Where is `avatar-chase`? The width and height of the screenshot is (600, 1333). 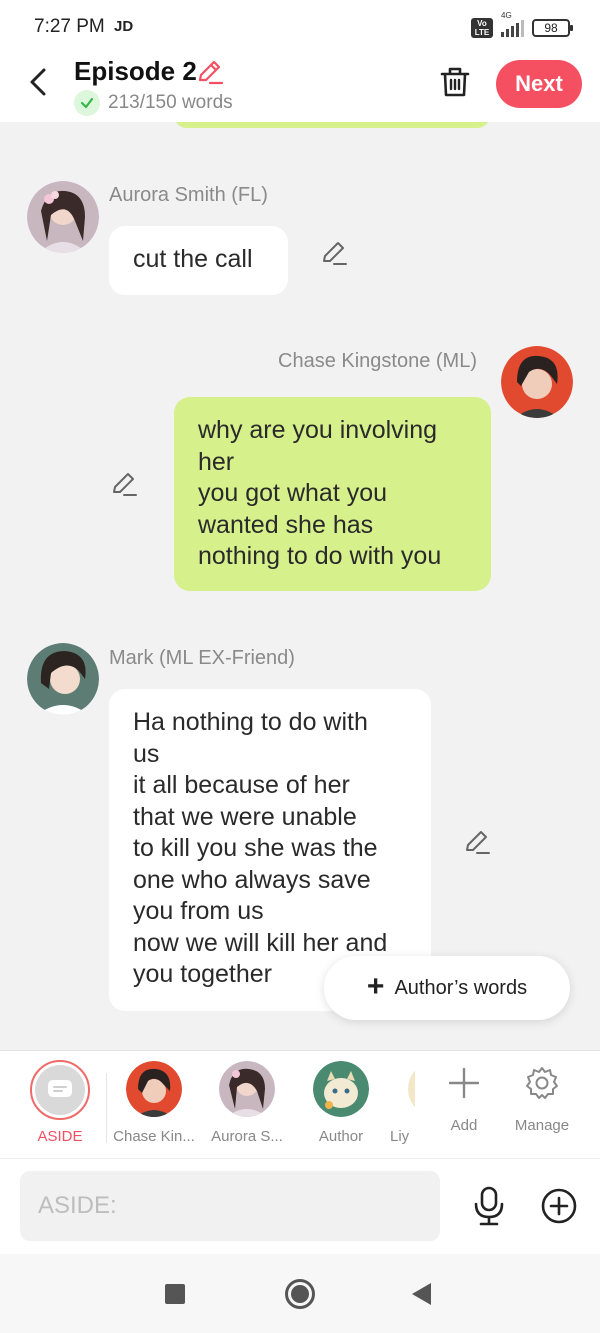 avatar-chase is located at coordinates (537, 382).